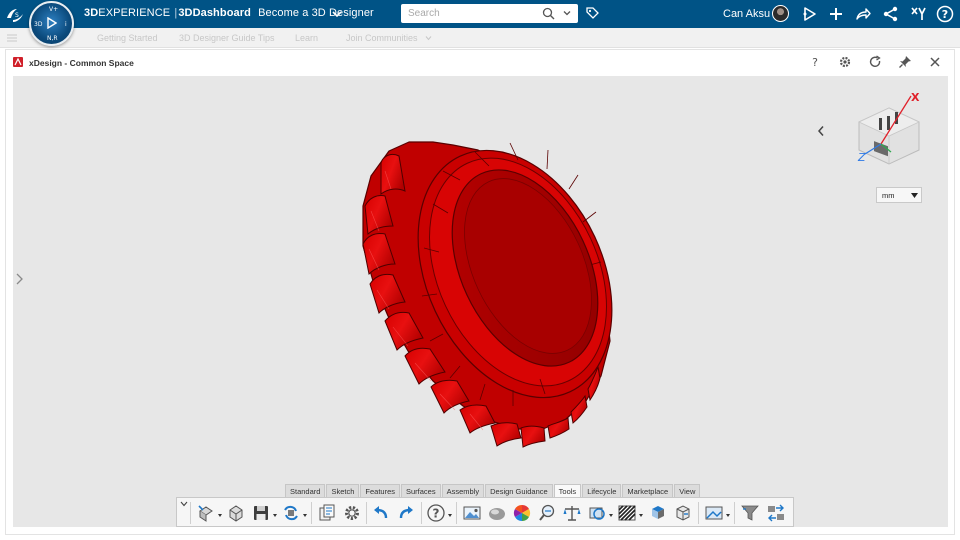  Describe the element at coordinates (463, 490) in the screenshot. I see `tab-assembly: Assembly` at that location.